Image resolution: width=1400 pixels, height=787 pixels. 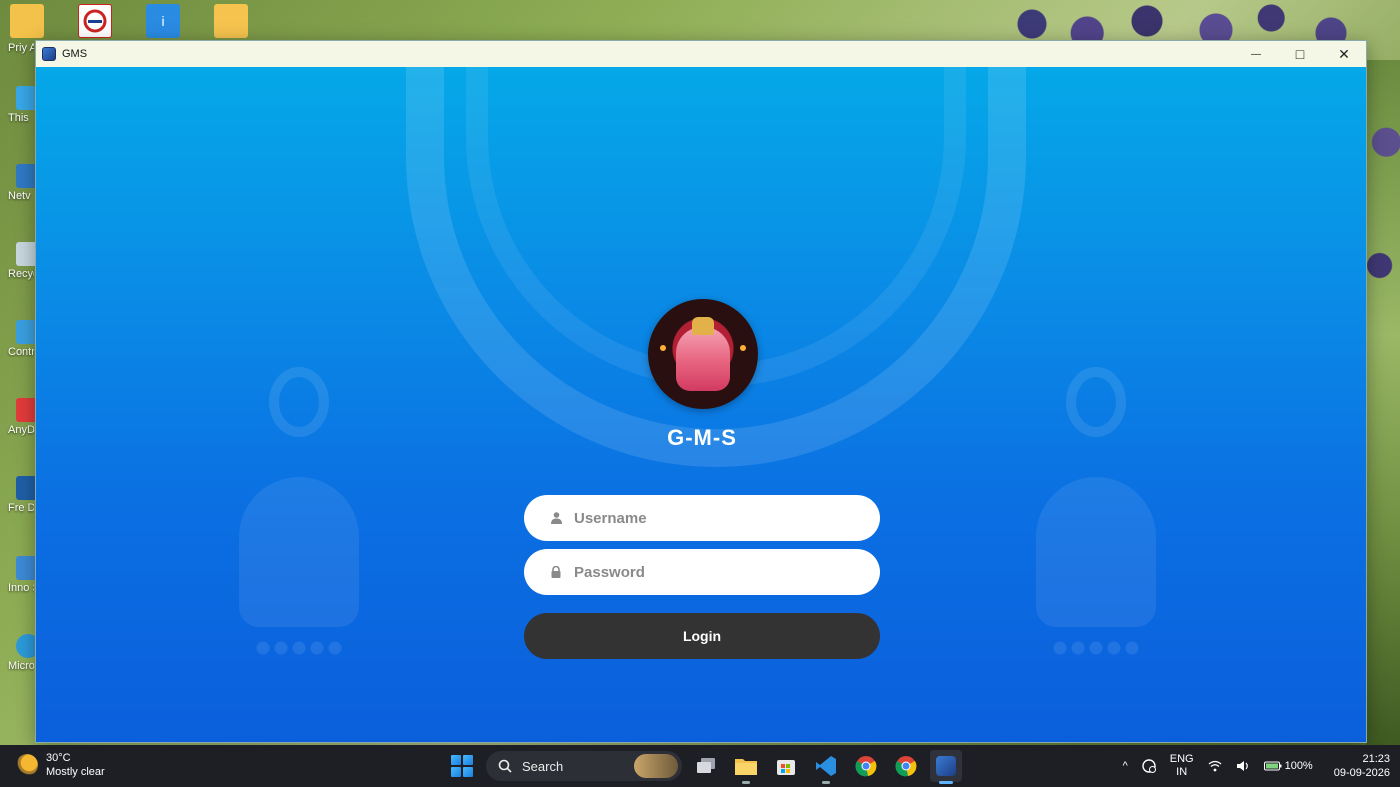 I want to click on weather-widget: 30°C Mostly clear, so click(x=60, y=765).